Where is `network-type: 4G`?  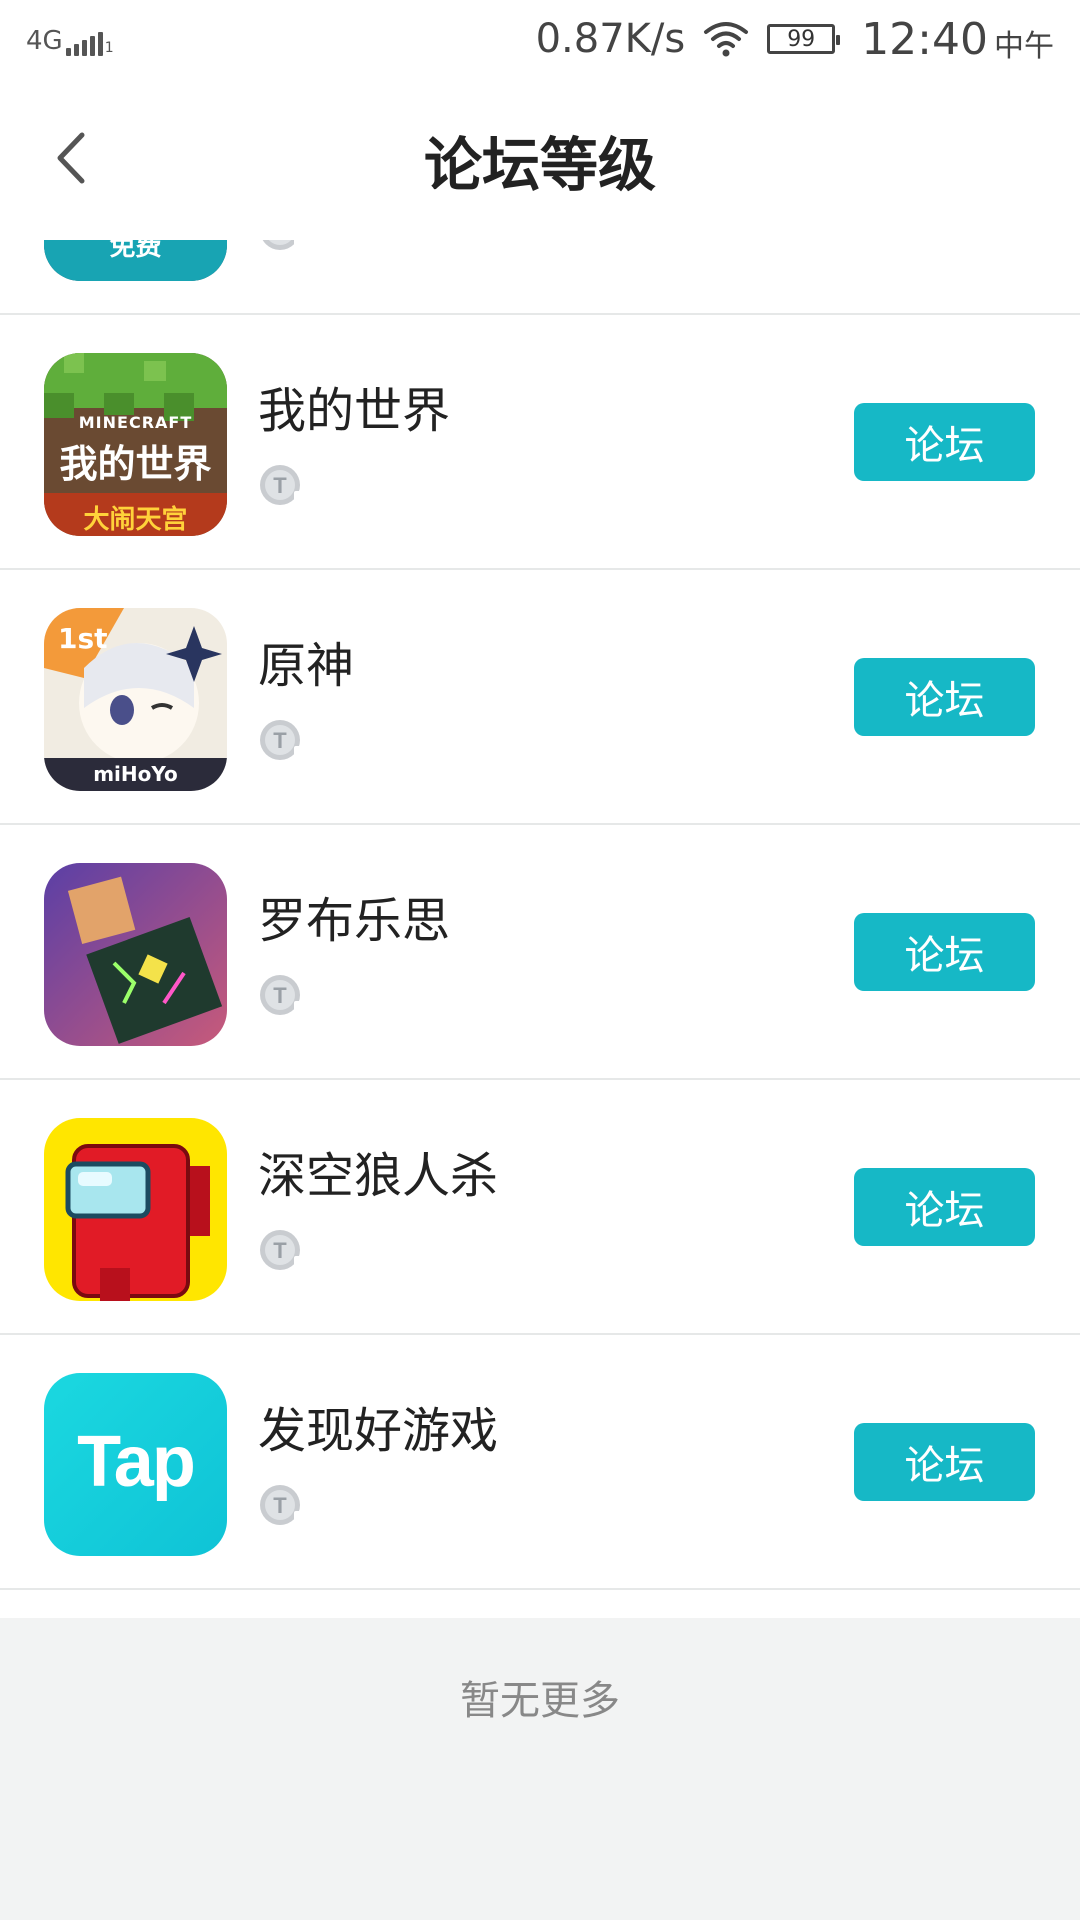
network-type: 4G is located at coordinates (44, 41).